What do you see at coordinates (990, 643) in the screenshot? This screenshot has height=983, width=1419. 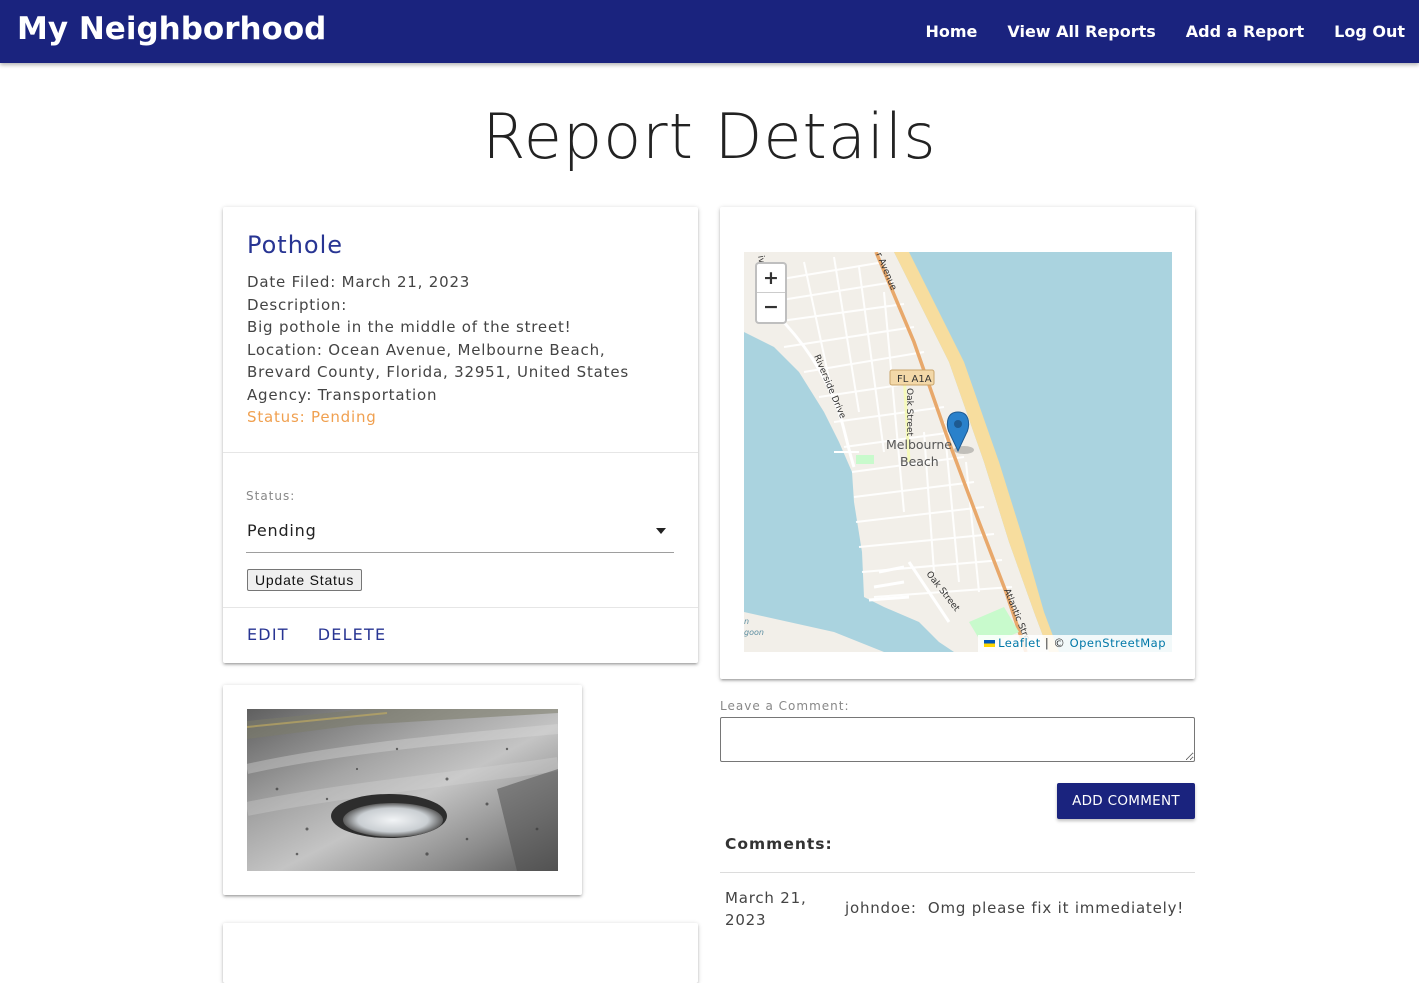 I see `ukraine-flag-icon` at bounding box center [990, 643].